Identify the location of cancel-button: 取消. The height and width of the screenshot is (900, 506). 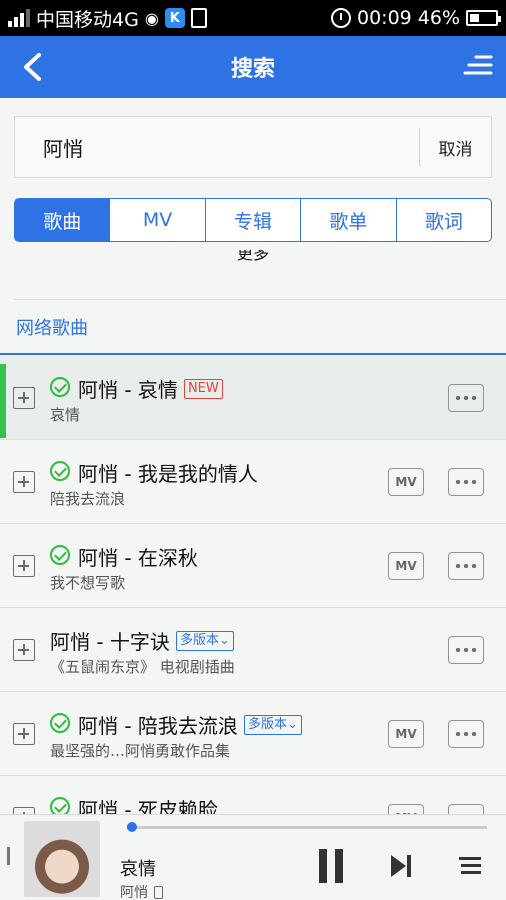
(455, 147).